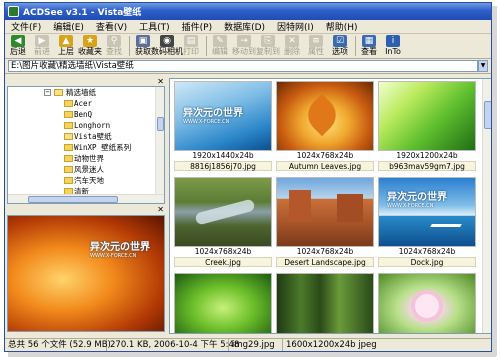 This screenshot has width=500, height=360. I want to click on folder-pane-header: ✕, so click(86, 81).